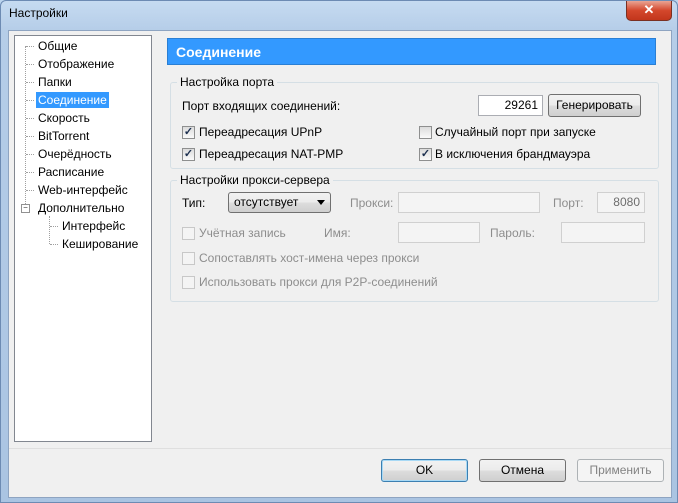  I want to click on sidebar-item-schedule: Расписание, so click(71, 172).